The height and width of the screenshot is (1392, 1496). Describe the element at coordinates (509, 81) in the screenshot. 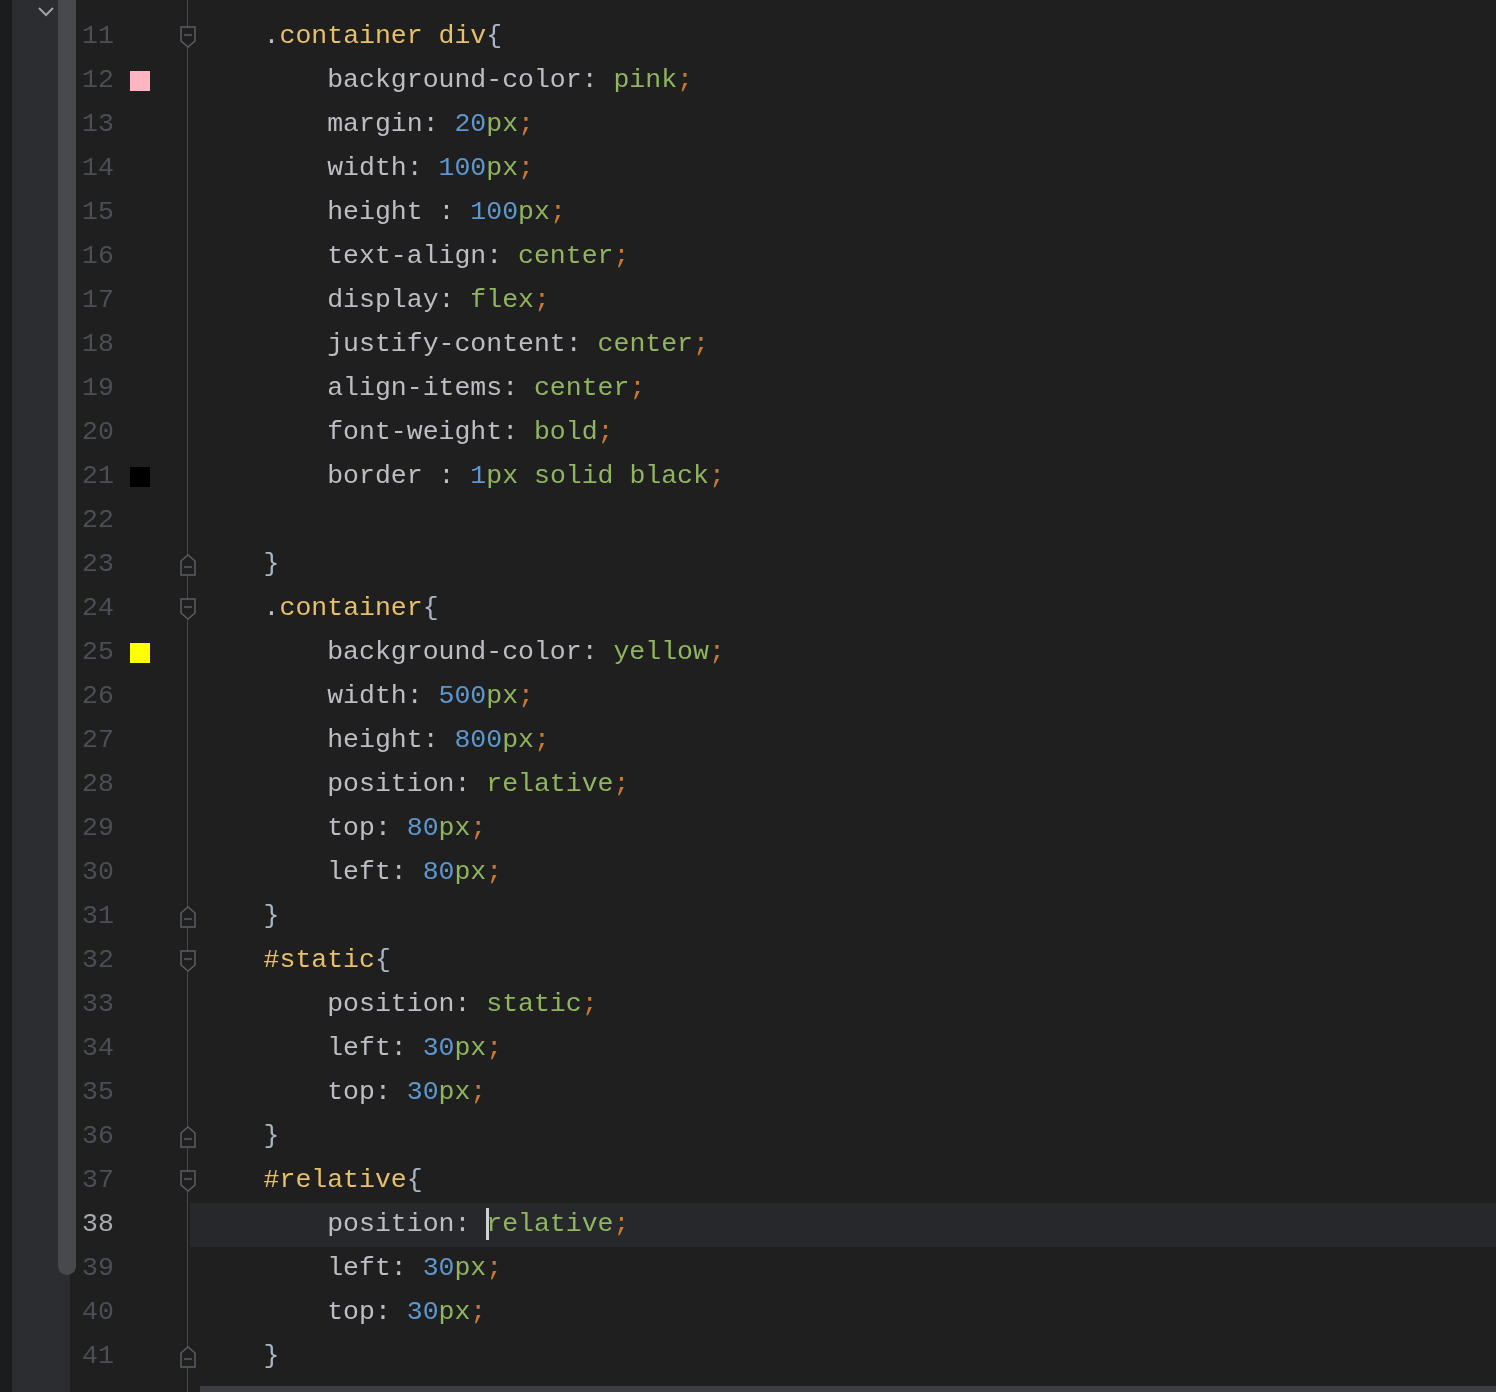

I see `code-line: background-color: pink;` at that location.